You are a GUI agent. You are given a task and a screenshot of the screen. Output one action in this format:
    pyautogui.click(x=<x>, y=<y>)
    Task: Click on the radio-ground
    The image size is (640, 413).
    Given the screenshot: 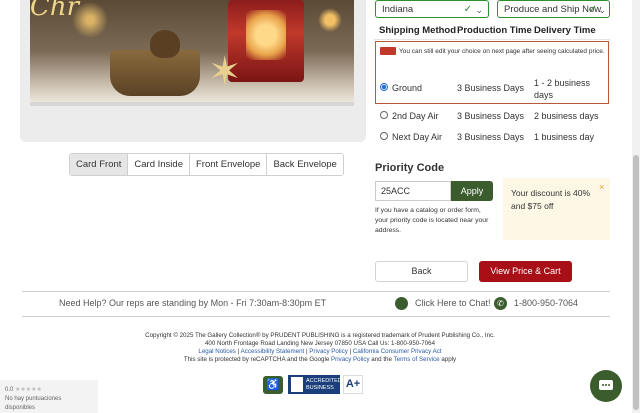 What is the action you would take?
    pyautogui.click(x=384, y=87)
    